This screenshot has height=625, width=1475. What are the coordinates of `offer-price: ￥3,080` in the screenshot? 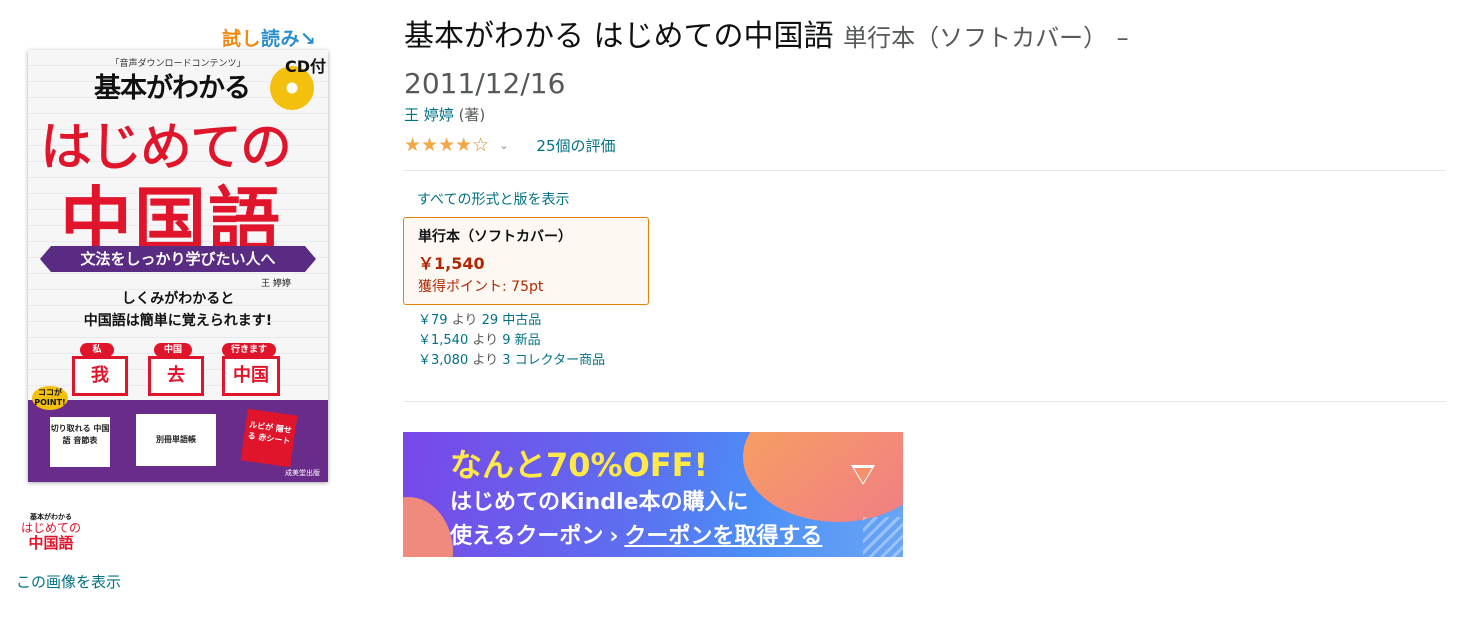 It's located at (443, 360).